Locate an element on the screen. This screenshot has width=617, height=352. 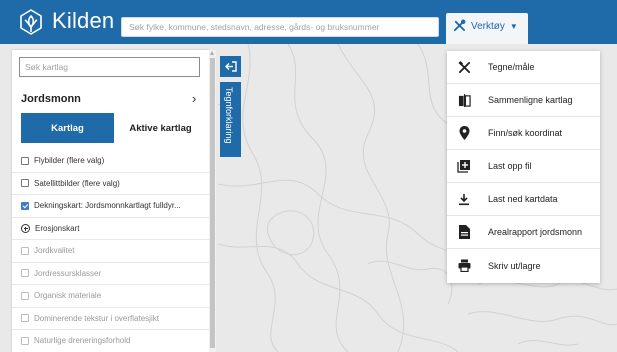
report-icon is located at coordinates (464, 232).